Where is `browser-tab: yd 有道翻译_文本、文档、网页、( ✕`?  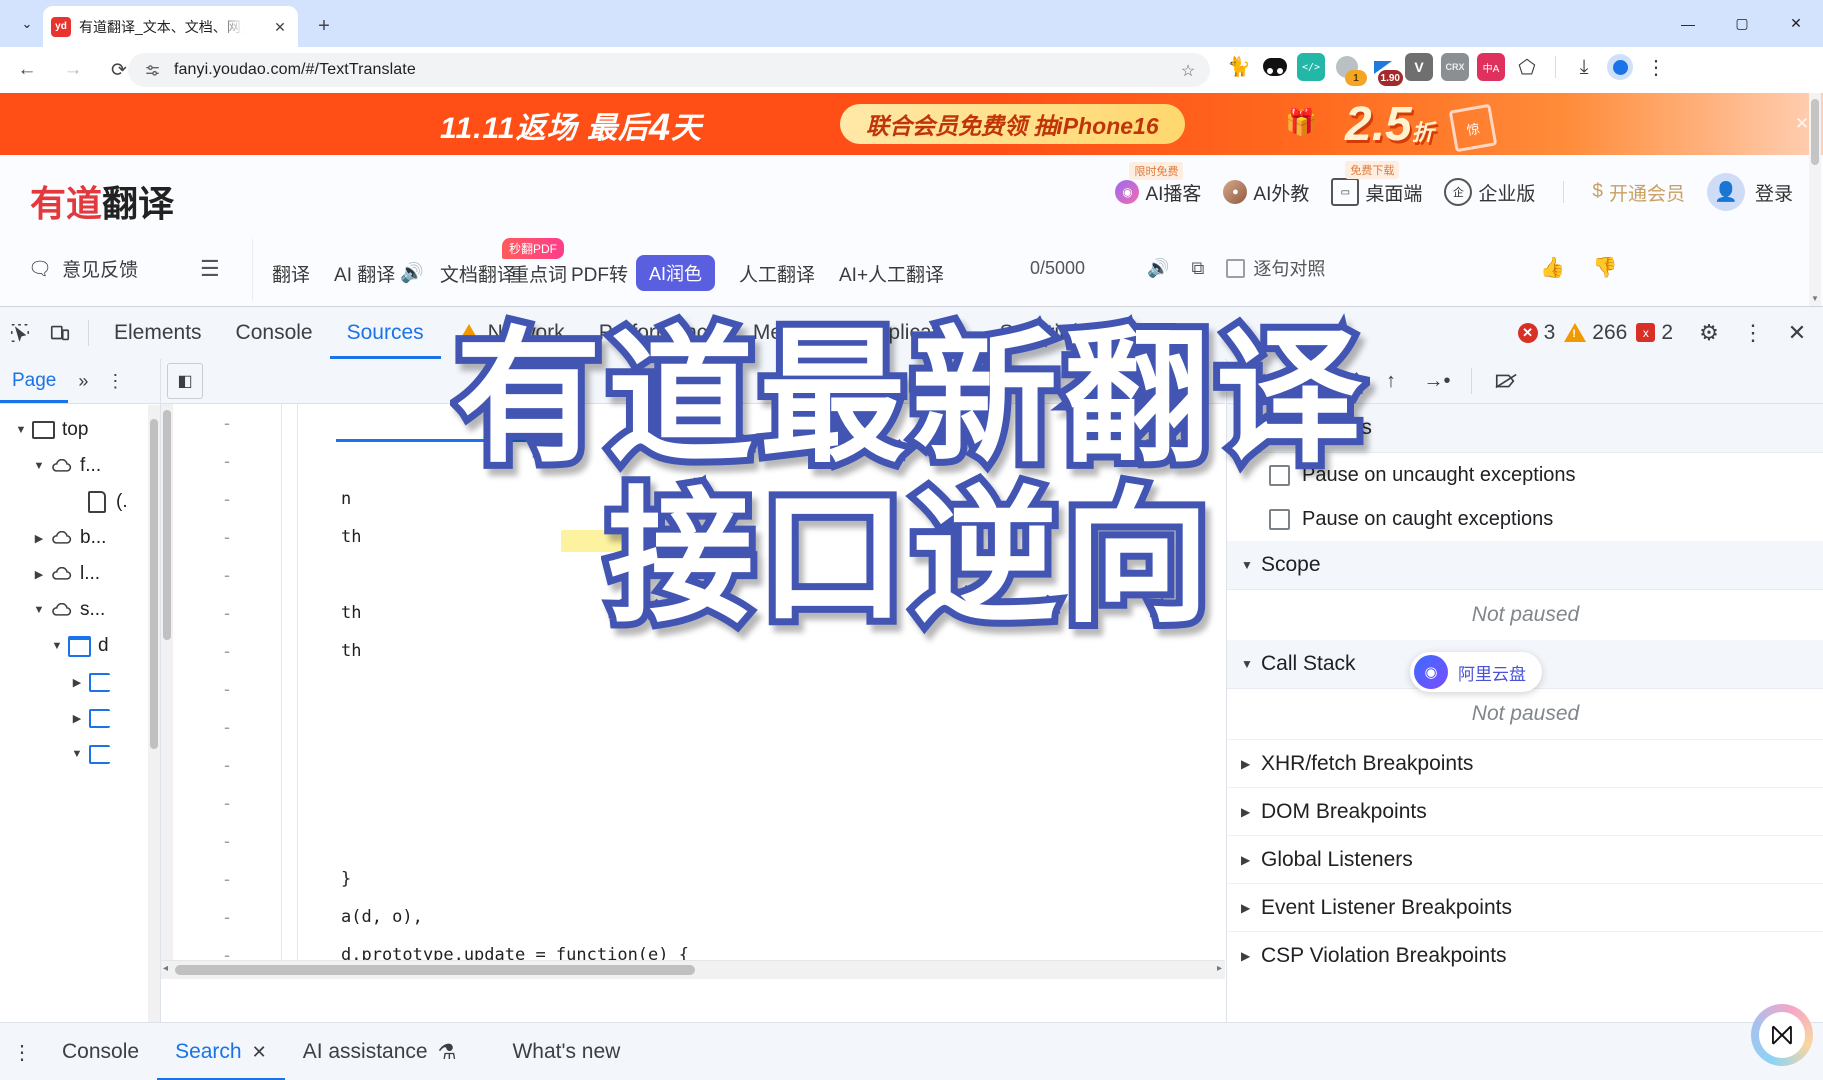
browser-tab: yd 有道翻译_文本、文档、网页、( ✕ is located at coordinates (170, 26).